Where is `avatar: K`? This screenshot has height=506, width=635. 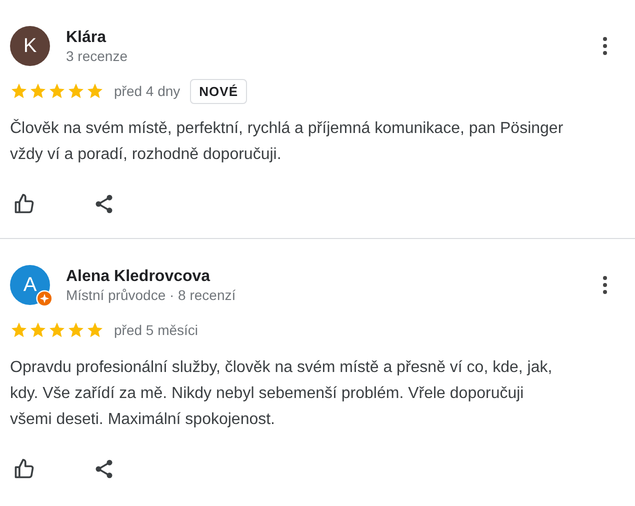 avatar: K is located at coordinates (30, 46).